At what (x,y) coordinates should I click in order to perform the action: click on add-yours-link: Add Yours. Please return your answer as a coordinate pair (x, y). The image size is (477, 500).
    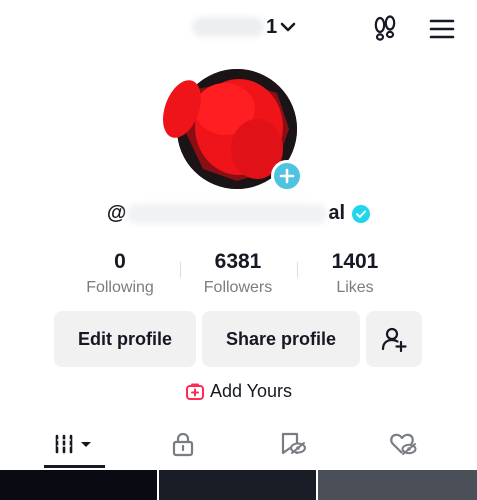
    Looking at the image, I should click on (238, 391).